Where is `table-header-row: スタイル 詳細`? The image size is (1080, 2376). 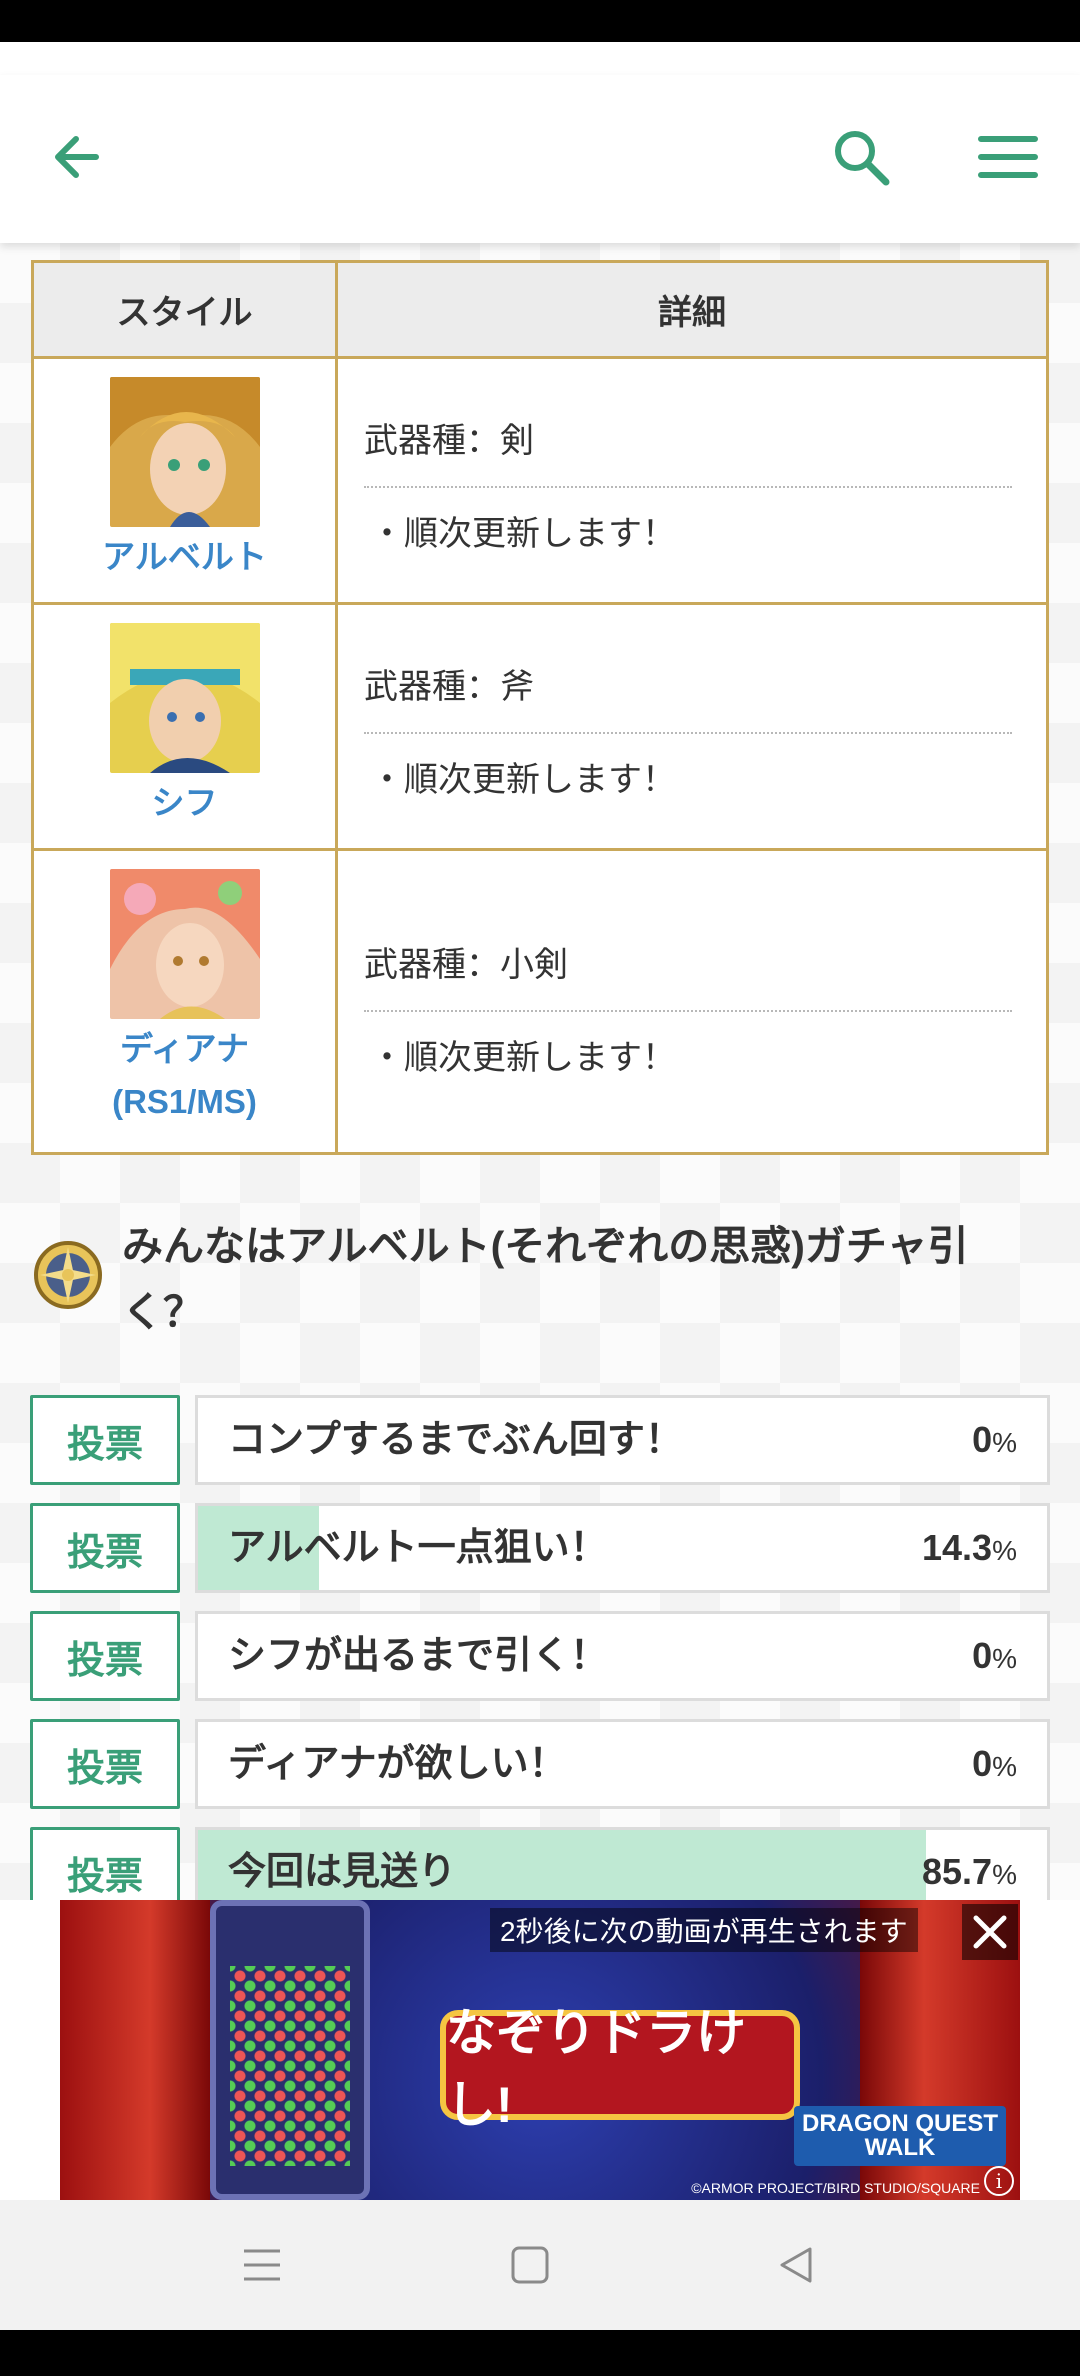
table-header-row: スタイル 詳細 is located at coordinates (540, 309).